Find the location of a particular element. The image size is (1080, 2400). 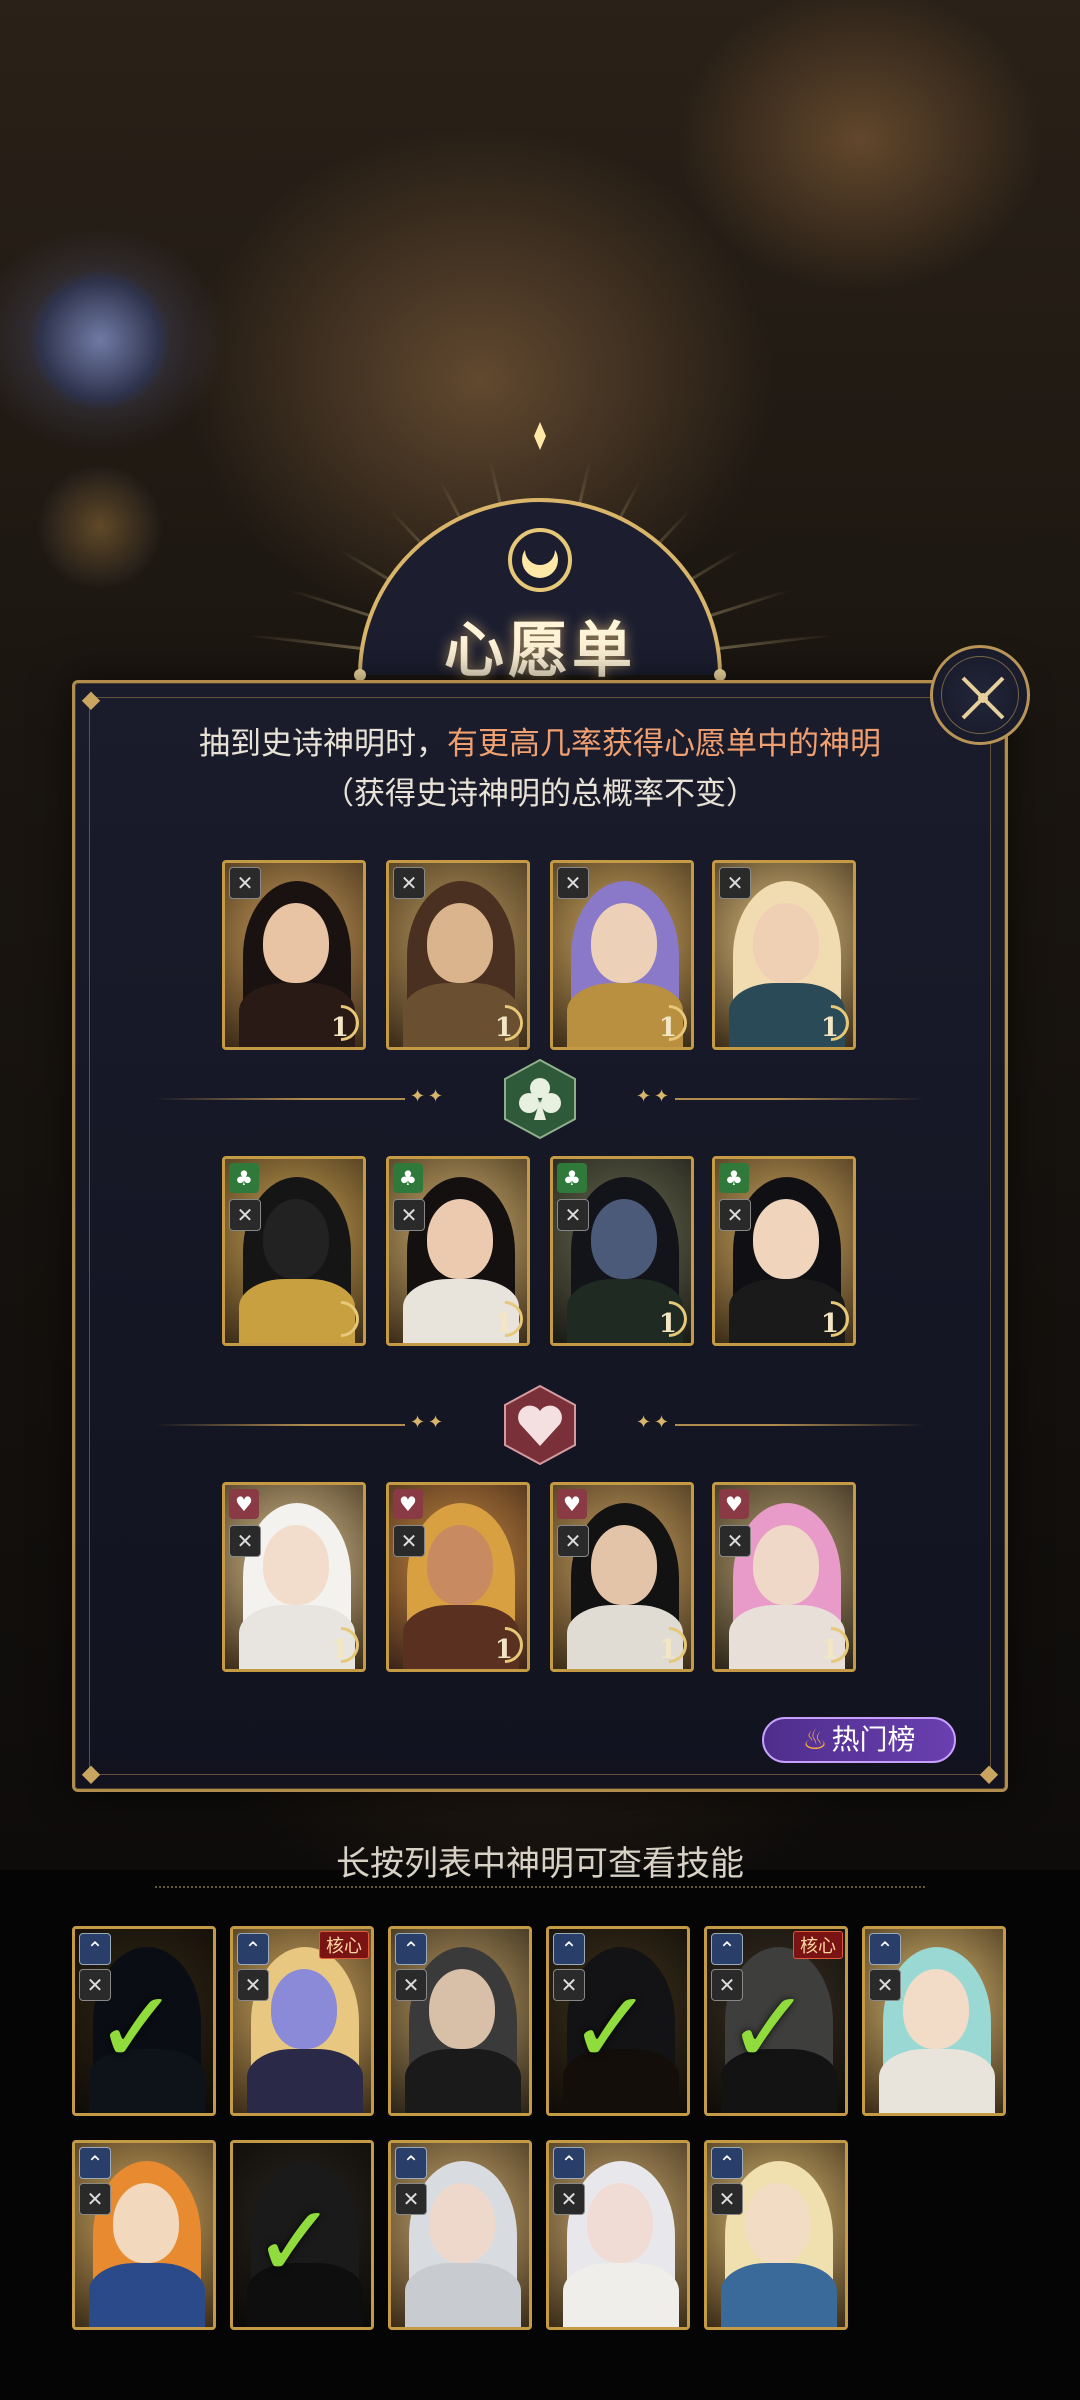

god-list-item: ✓ is located at coordinates (302, 2235).